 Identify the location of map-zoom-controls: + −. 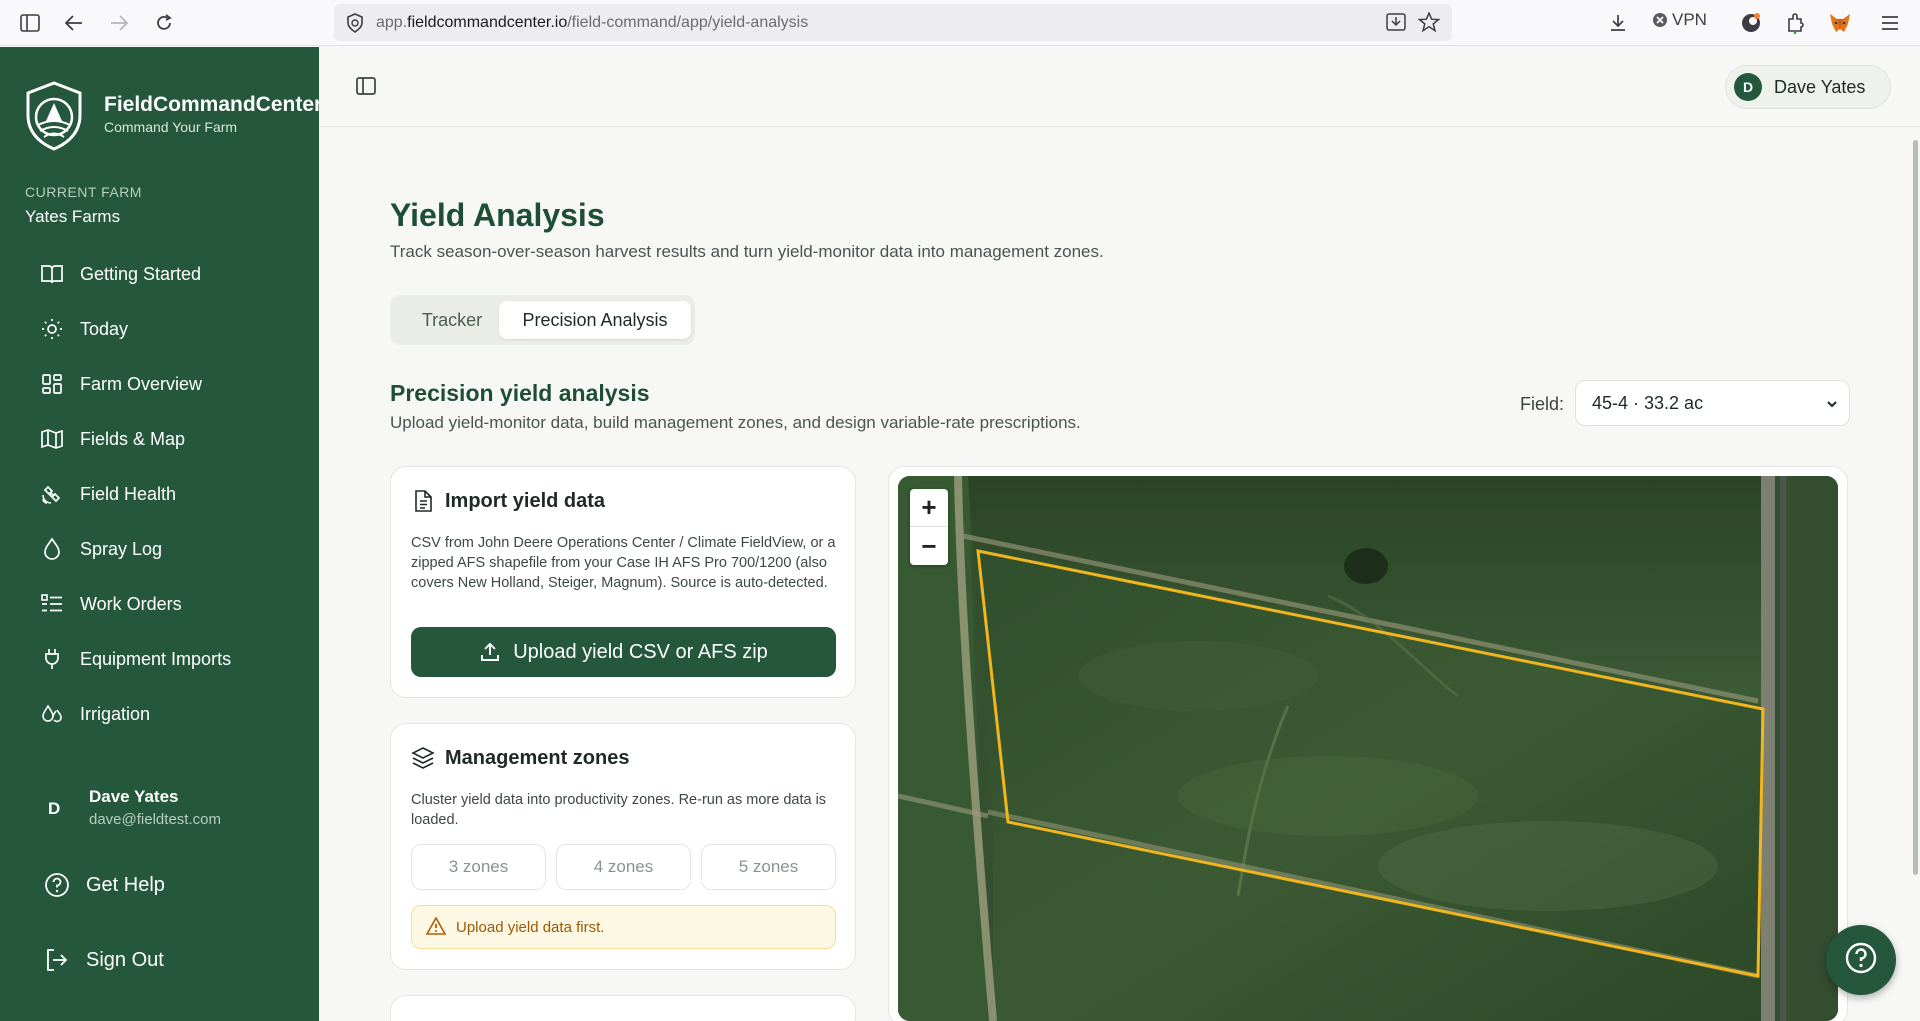
(929, 527).